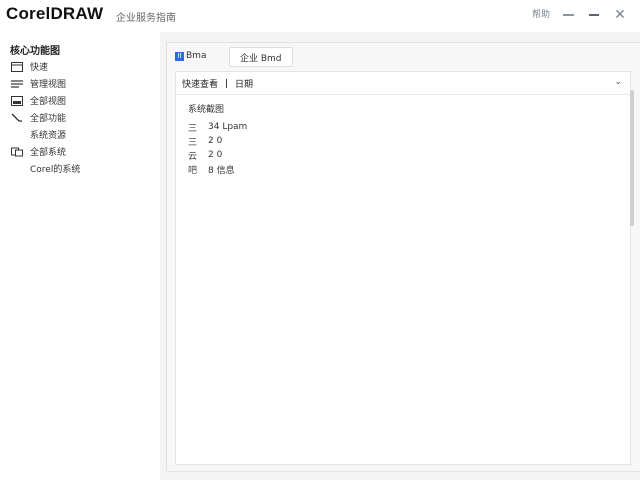 The image size is (640, 480). Describe the element at coordinates (35, 51) in the screenshot. I see `sidebar-heading: 核心功能图` at that location.